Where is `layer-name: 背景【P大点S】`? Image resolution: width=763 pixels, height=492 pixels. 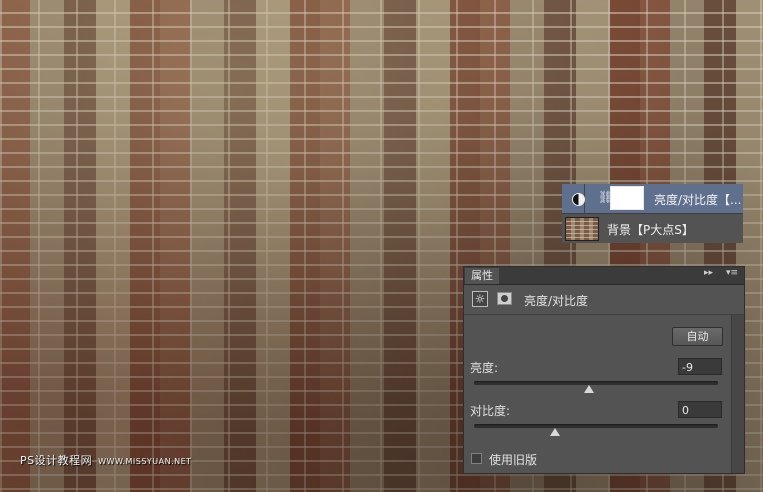
layer-name: 背景【P大点S】 is located at coordinates (650, 230).